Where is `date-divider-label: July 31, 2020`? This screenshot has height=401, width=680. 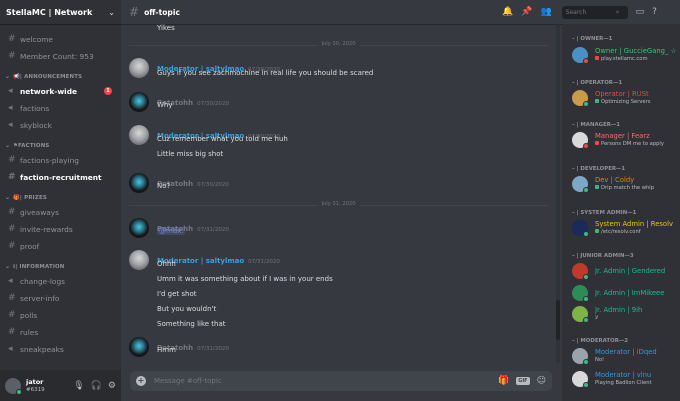
date-divider-label: July 31, 2020 is located at coordinates (338, 204).